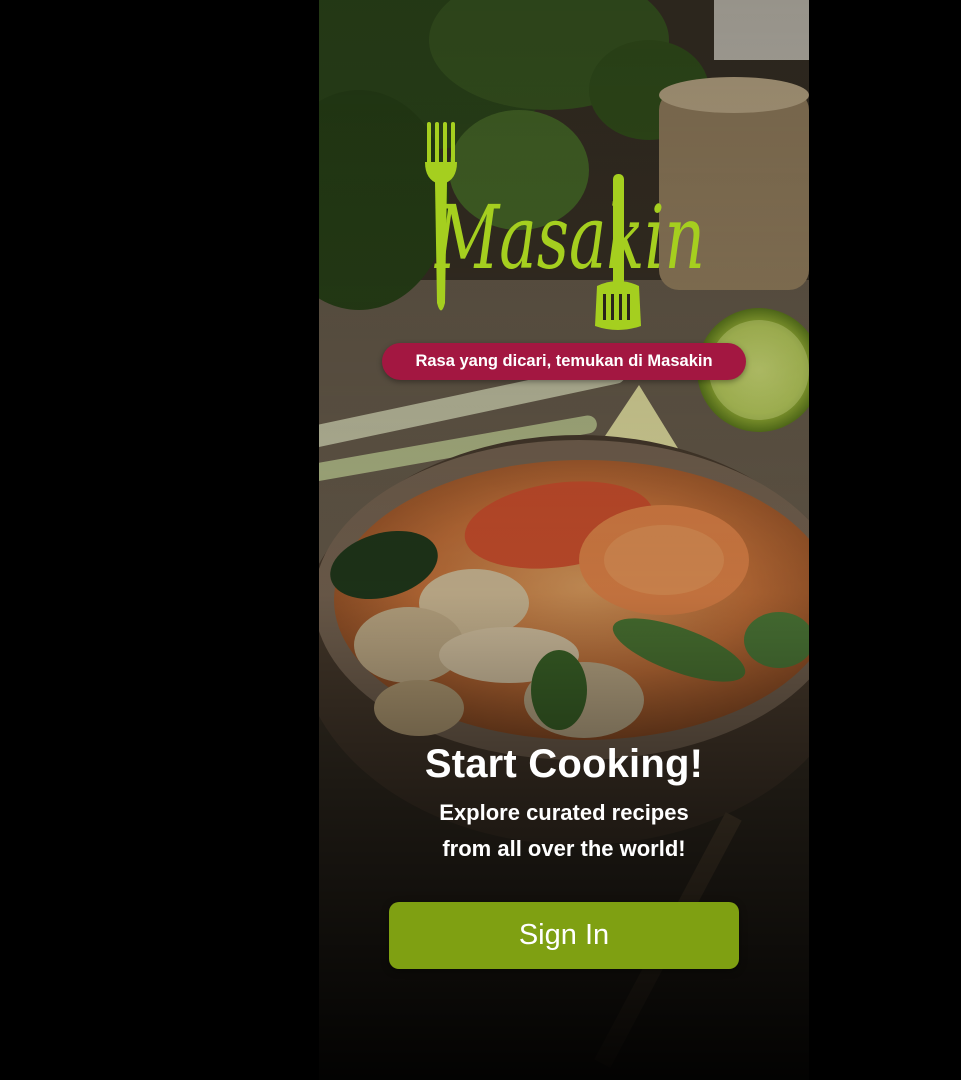 The width and height of the screenshot is (961, 1080). Describe the element at coordinates (564, 935) in the screenshot. I see `sign-in-button: Sign In` at that location.